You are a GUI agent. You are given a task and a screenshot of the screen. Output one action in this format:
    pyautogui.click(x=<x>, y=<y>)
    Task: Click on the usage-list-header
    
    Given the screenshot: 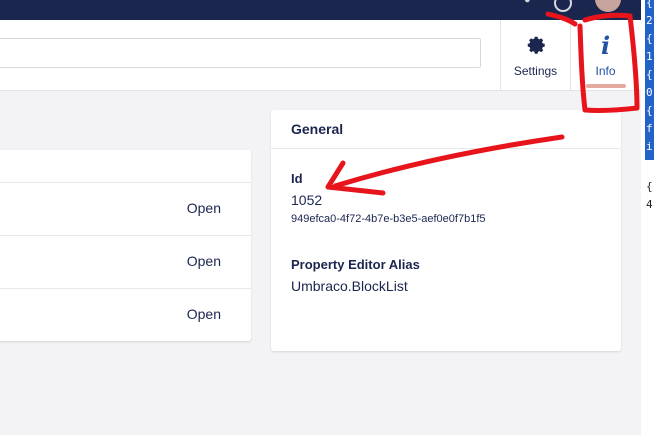 What is the action you would take?
    pyautogui.click(x=125, y=166)
    